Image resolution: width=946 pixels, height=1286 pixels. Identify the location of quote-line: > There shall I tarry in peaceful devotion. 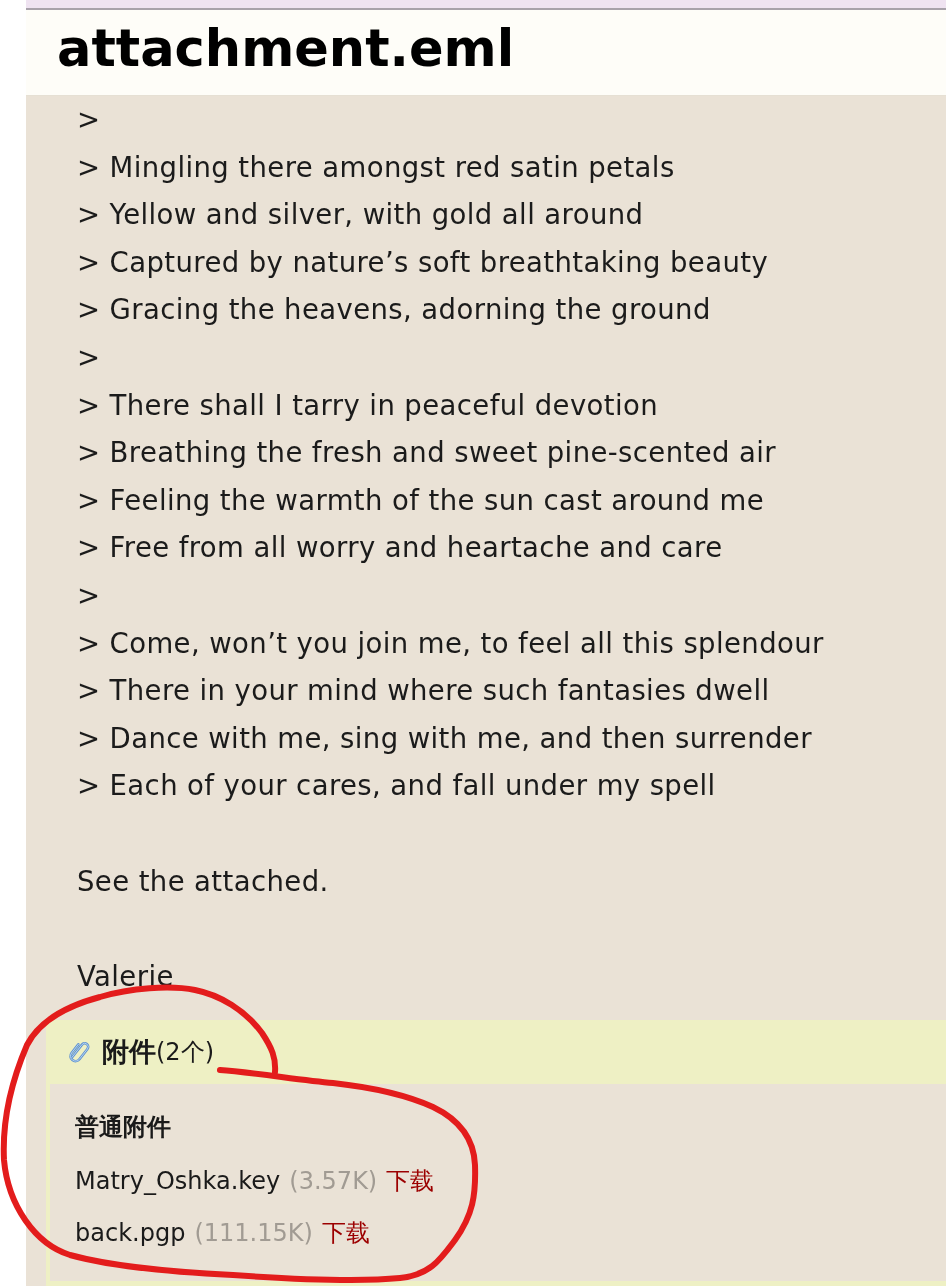
(368, 405).